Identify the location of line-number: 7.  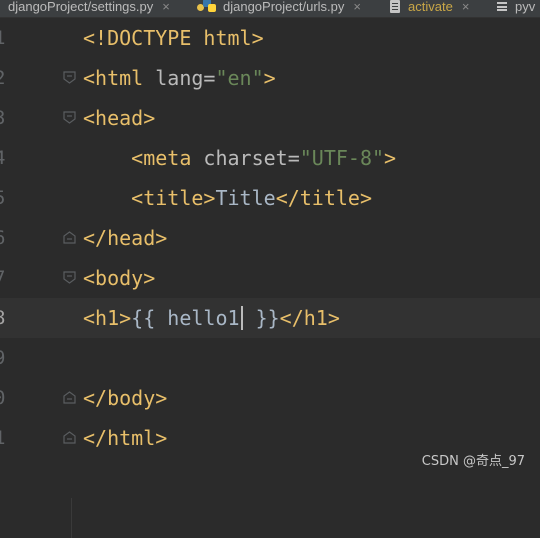
(5, 278).